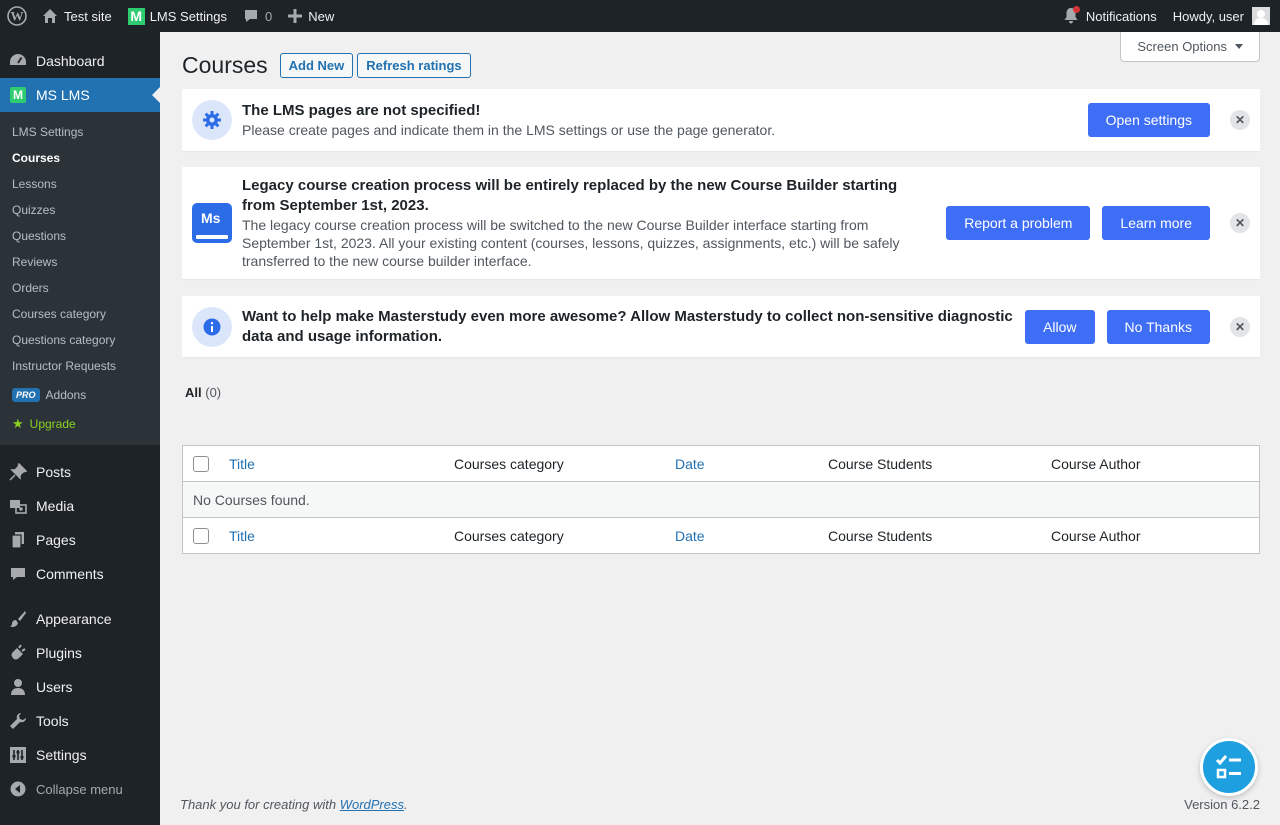 The width and height of the screenshot is (1280, 825). I want to click on submenu-questions: Questions, so click(80, 236).